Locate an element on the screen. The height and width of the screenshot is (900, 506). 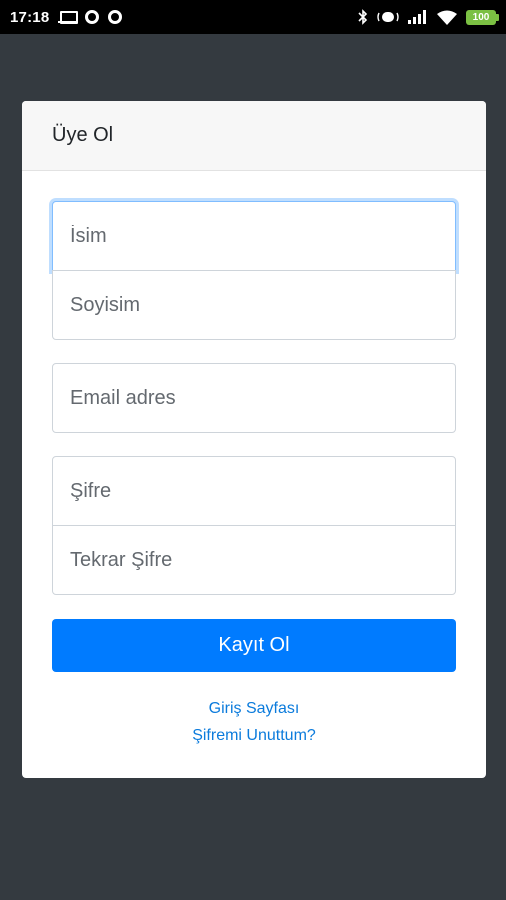
status-bar-left: 17:18 is located at coordinates (66, 17).